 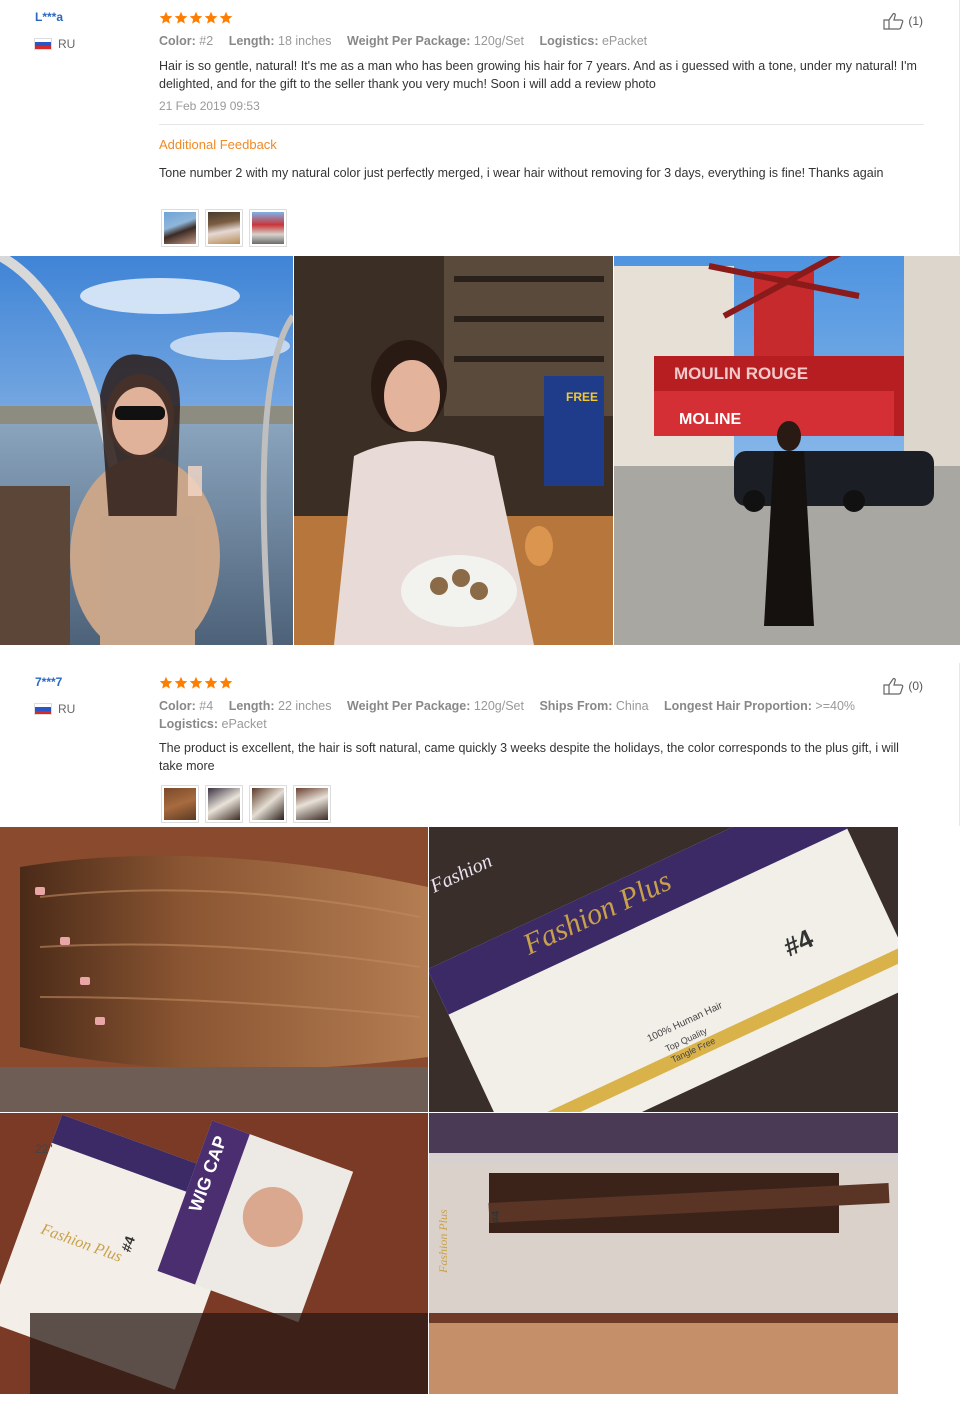 I want to click on attr-longest-hair: Longest Hair Proportion: >=40%, so click(x=760, y=706).